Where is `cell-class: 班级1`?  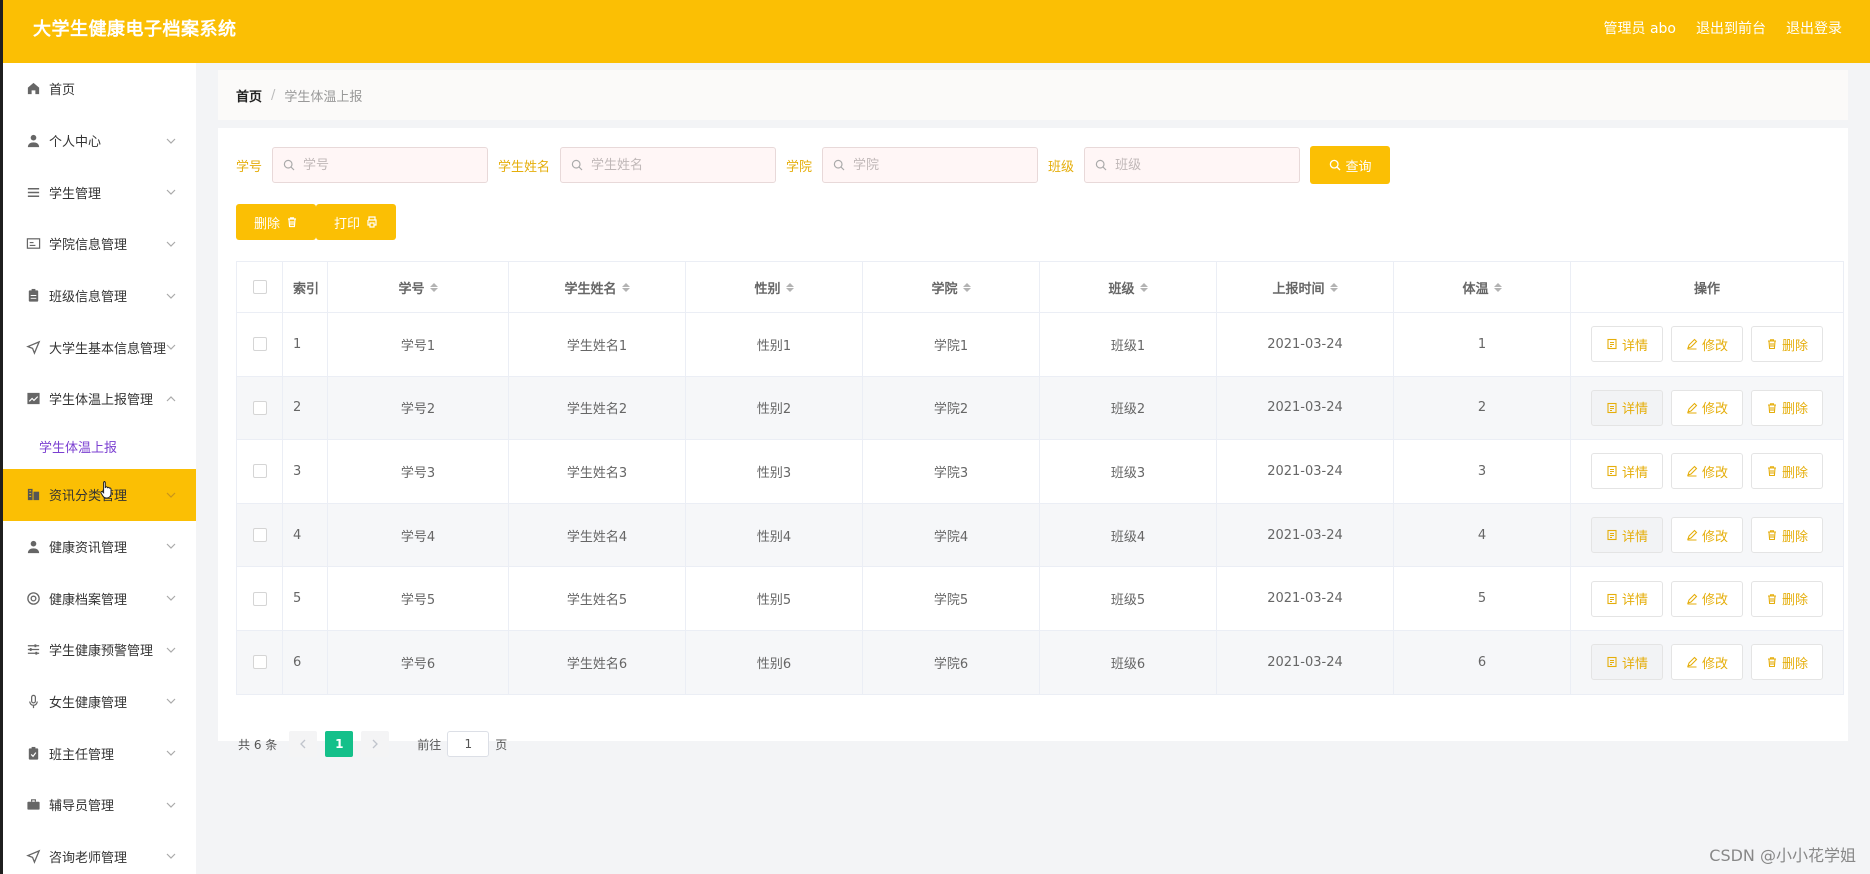 cell-class: 班级1 is located at coordinates (1128, 344).